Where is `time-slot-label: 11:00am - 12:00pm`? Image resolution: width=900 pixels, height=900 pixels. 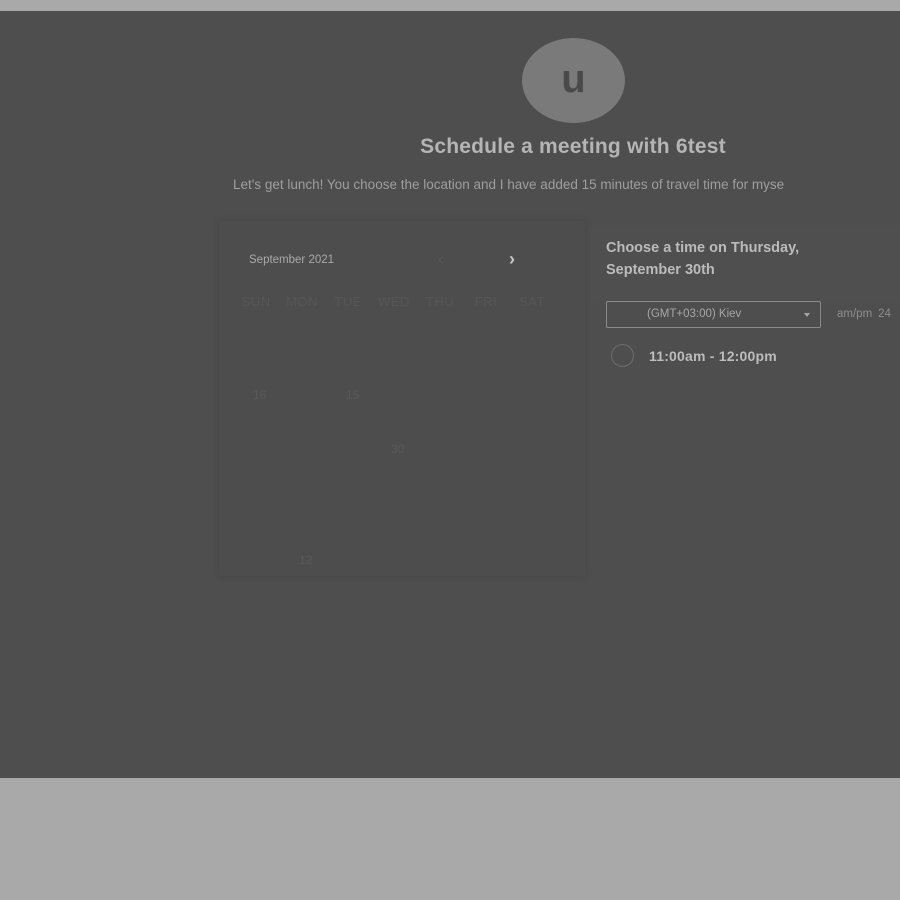 time-slot-label: 11:00am - 12:00pm is located at coordinates (713, 355).